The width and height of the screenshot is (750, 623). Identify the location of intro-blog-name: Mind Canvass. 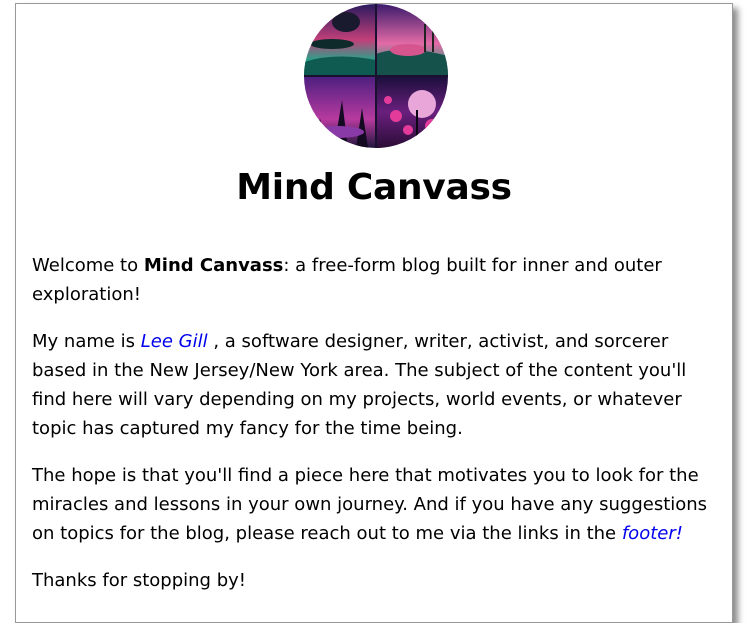
(213, 265).